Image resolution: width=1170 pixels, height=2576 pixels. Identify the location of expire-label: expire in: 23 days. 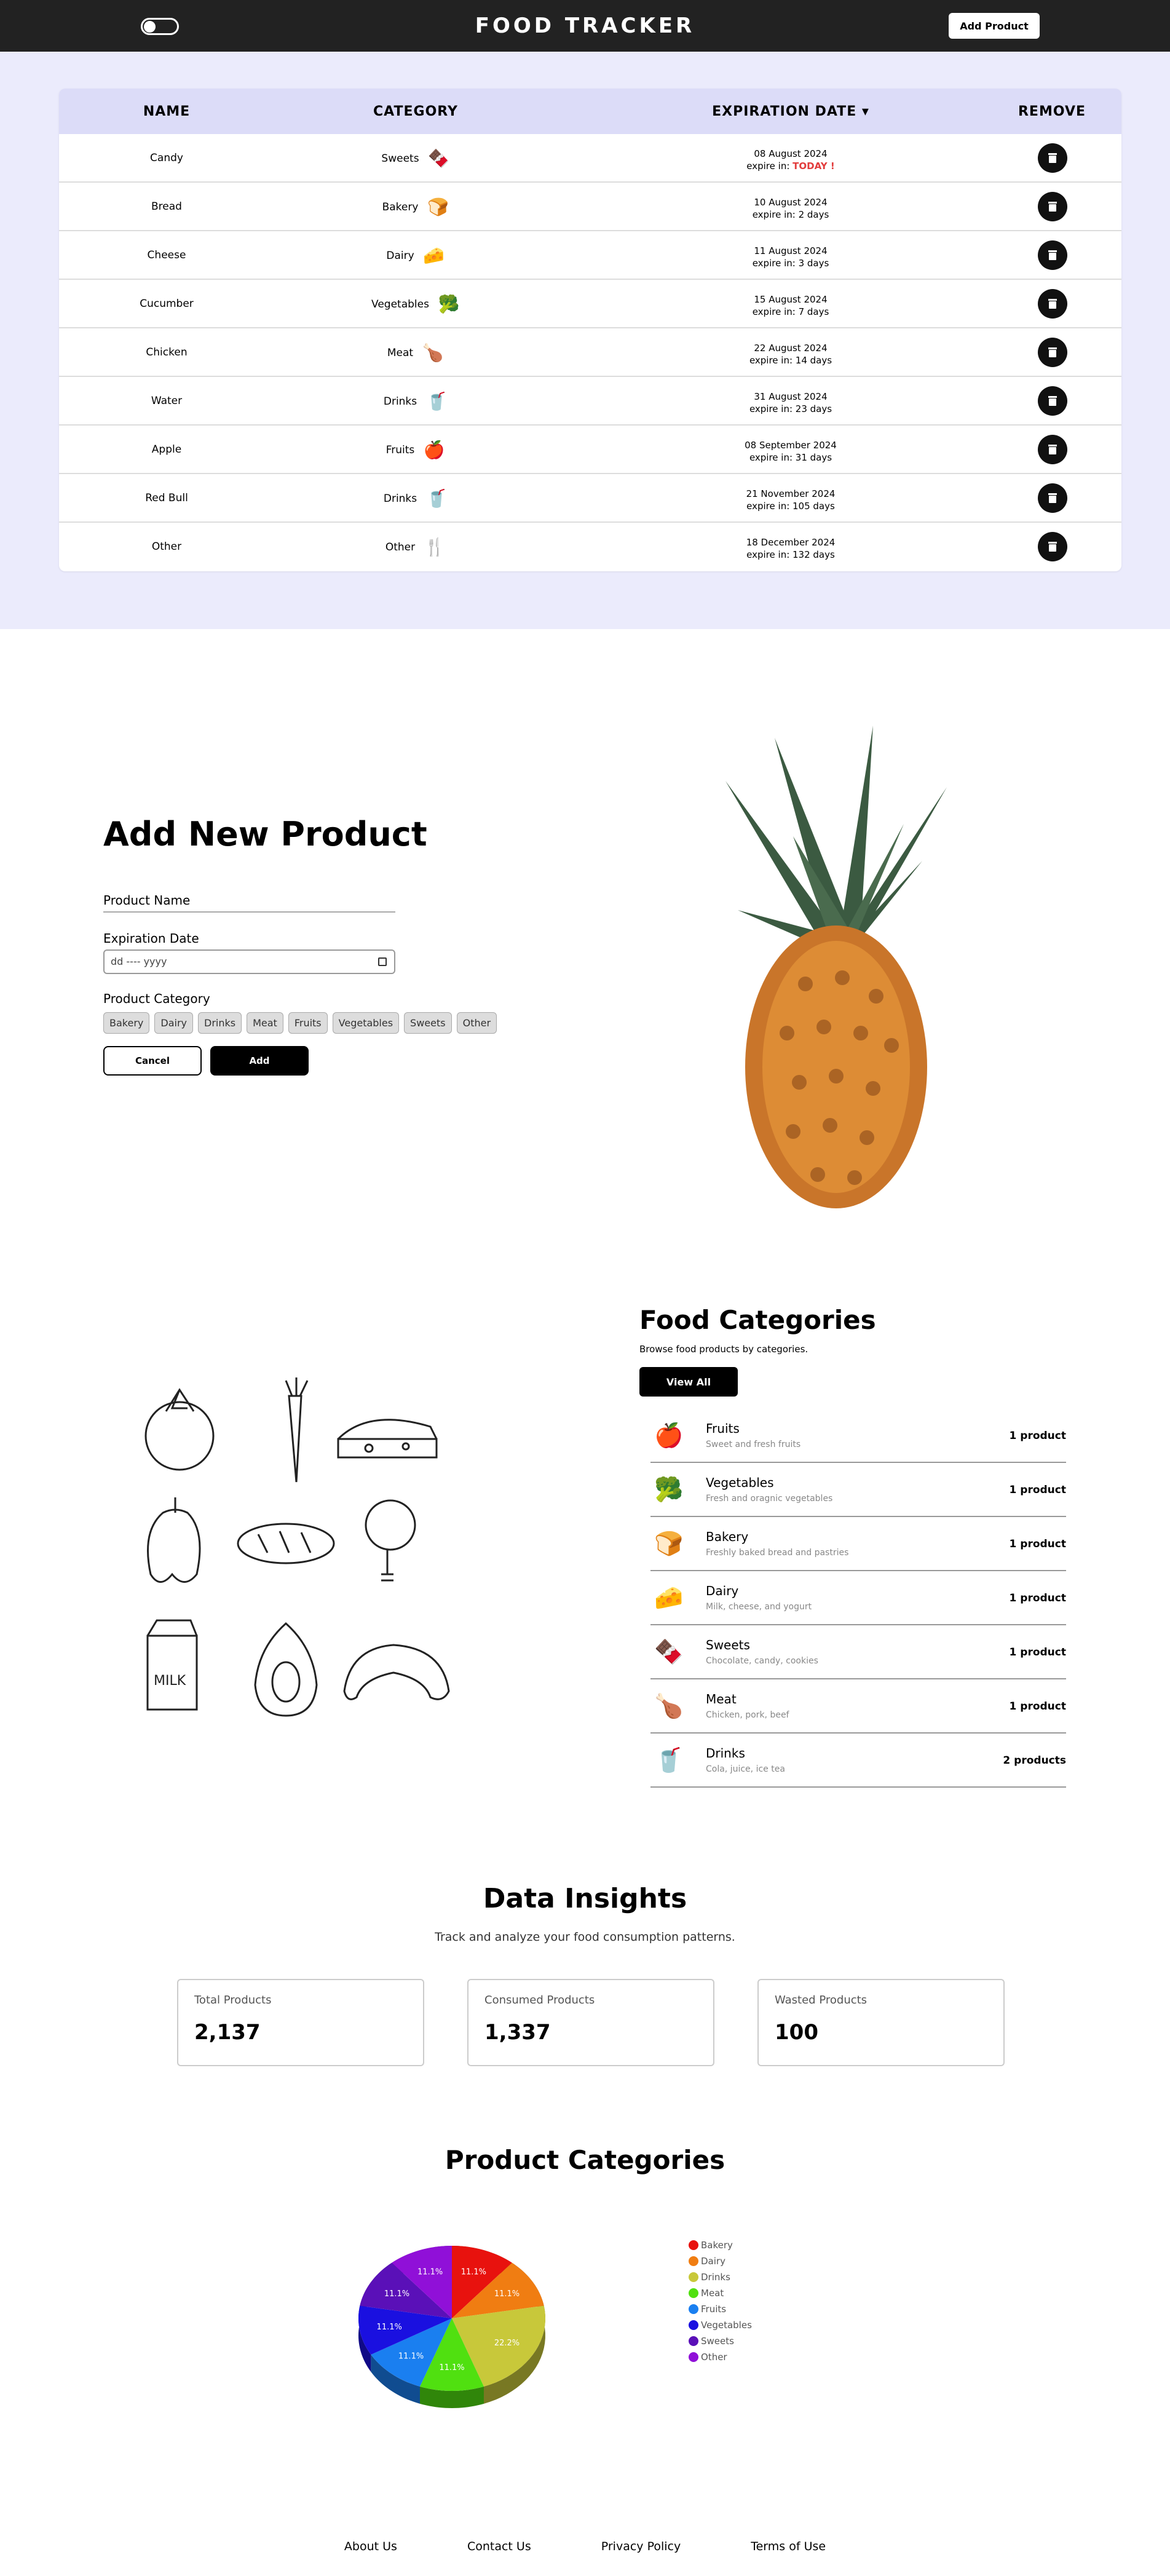
(791, 408).